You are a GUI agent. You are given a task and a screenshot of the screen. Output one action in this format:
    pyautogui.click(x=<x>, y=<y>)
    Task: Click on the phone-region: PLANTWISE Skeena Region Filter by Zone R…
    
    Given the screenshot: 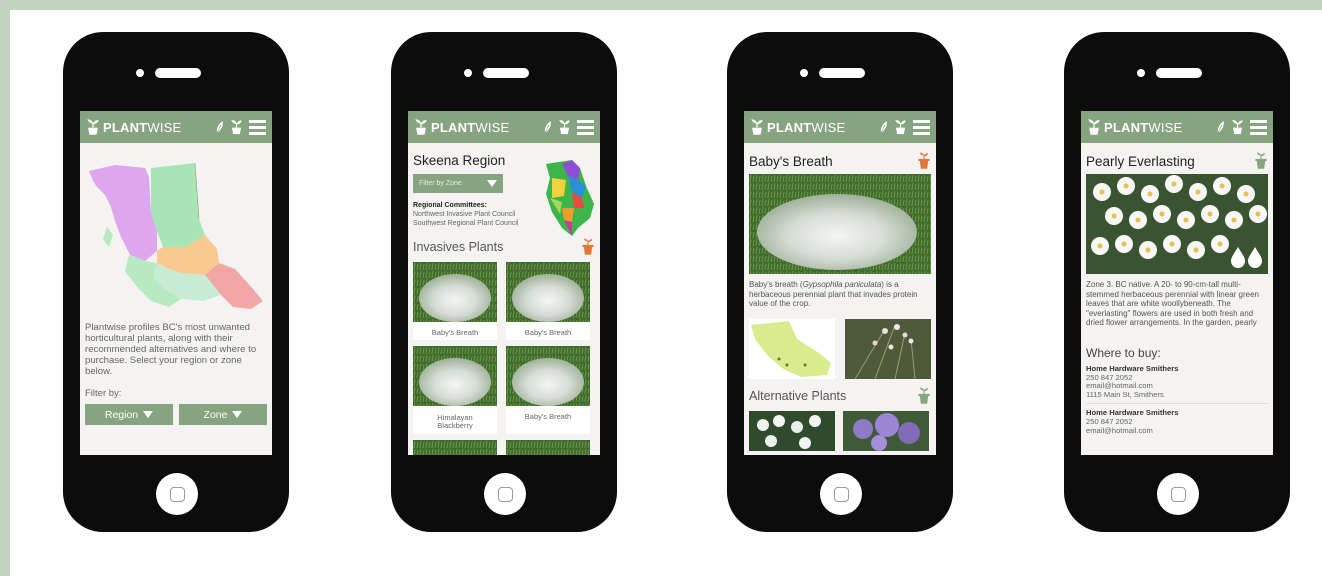 What is the action you would take?
    pyautogui.click(x=504, y=282)
    